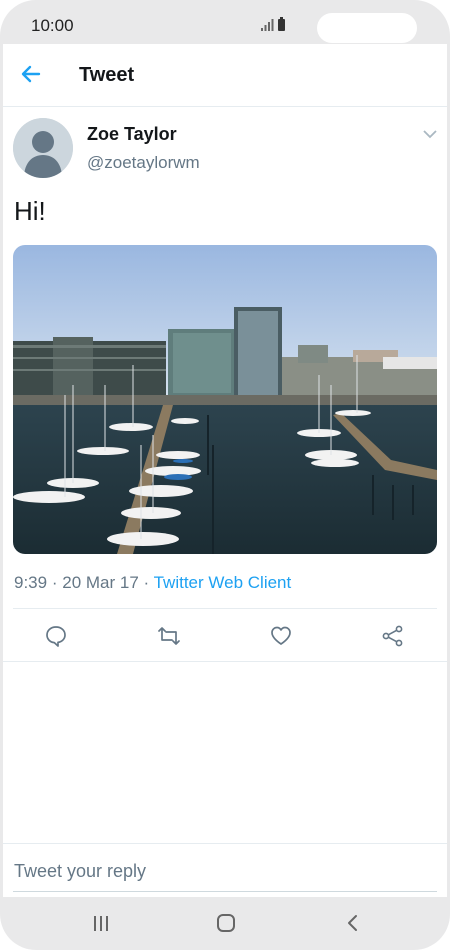 The image size is (450, 950). I want to click on like-icon, so click(281, 636).